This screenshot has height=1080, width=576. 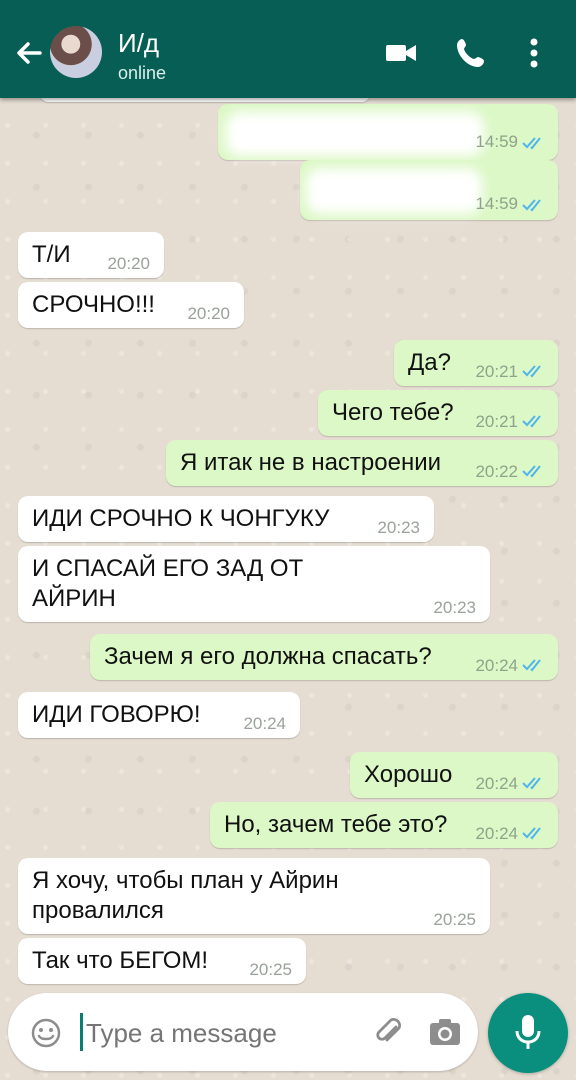 What do you see at coordinates (454, 775) in the screenshot?
I see `message-bubble-outgoing: Хорошо 20:24` at bounding box center [454, 775].